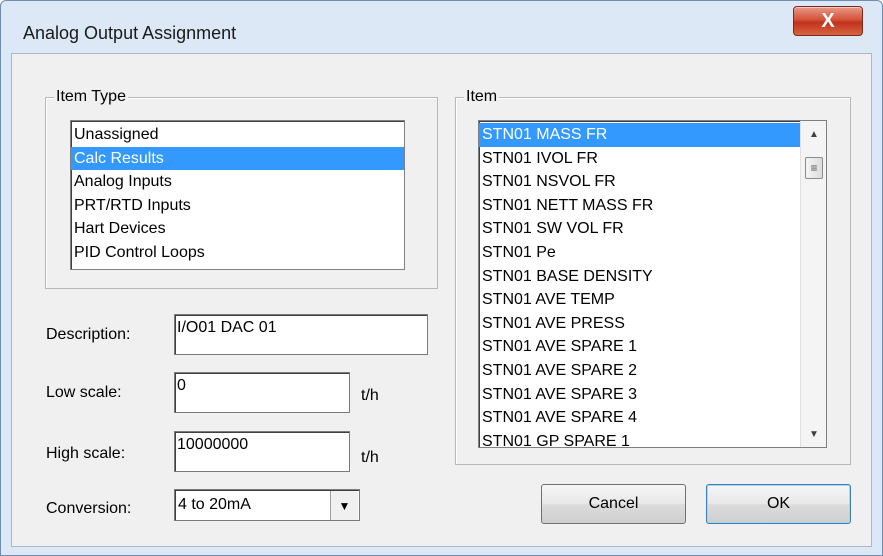 This screenshot has width=883, height=556. I want to click on title-bar: Analog Output Assignment X, so click(441, 27).